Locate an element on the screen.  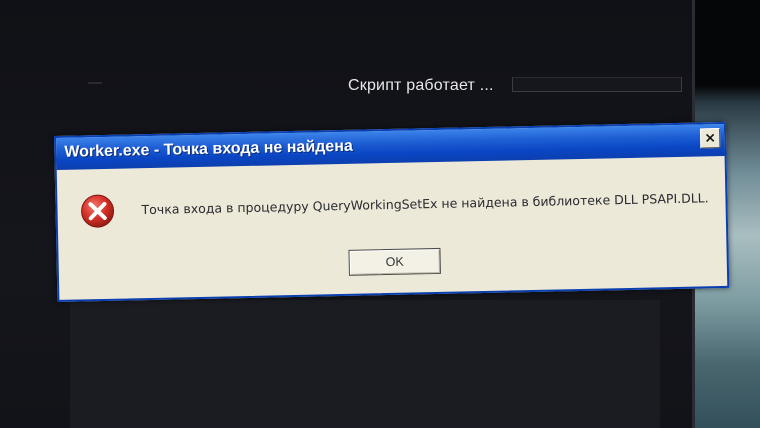
close-icon: × is located at coordinates (710, 138).